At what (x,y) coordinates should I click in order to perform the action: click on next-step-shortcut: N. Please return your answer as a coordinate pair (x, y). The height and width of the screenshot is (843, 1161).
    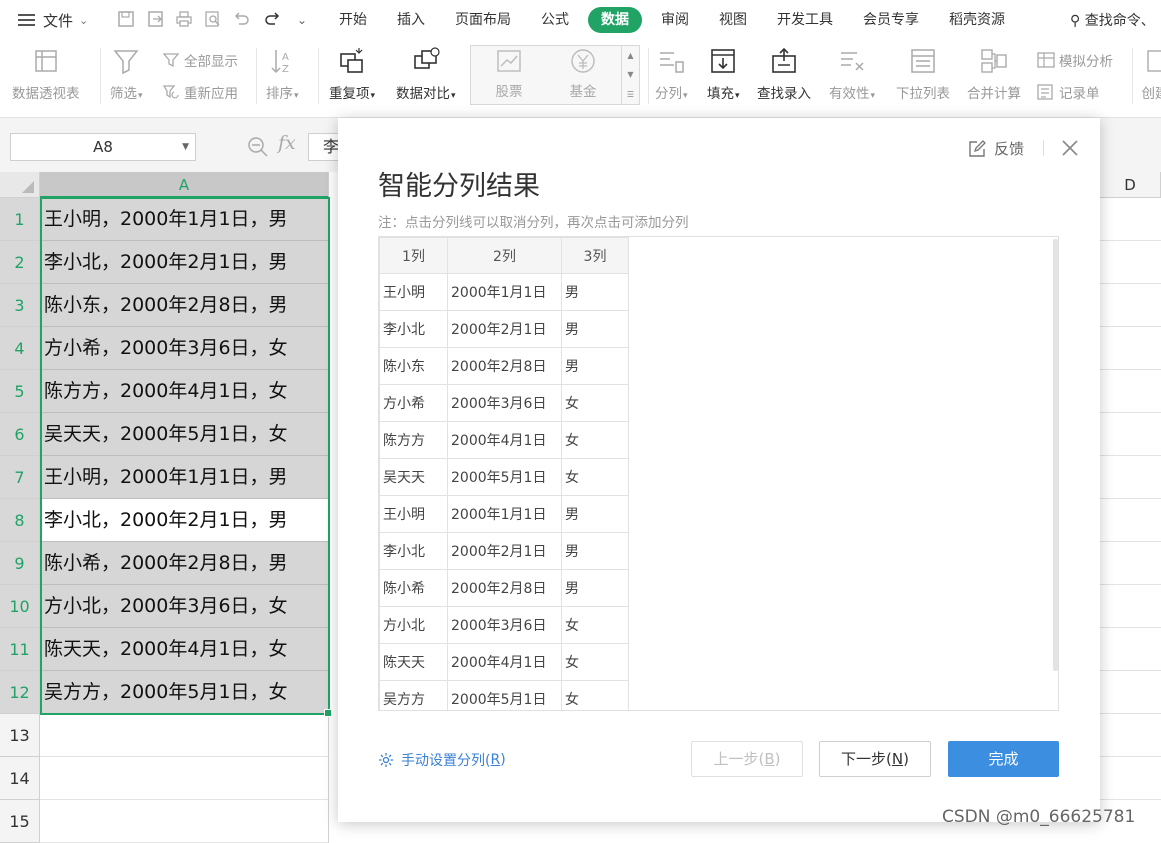
    Looking at the image, I should click on (897, 759).